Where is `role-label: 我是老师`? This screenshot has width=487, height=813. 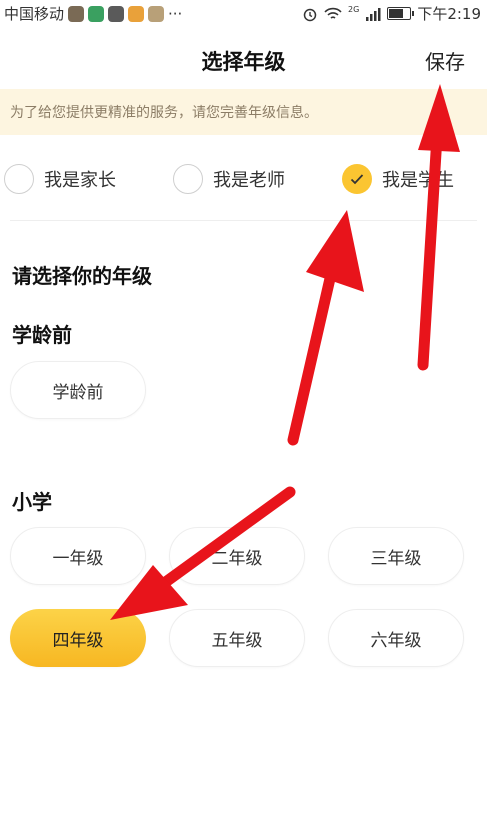
role-label: 我是老师 is located at coordinates (249, 180).